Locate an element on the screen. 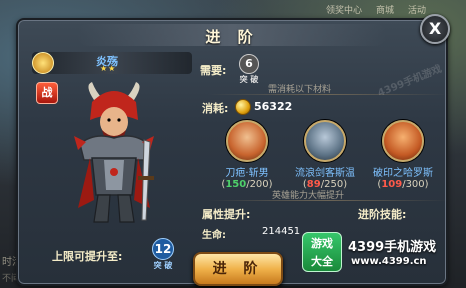 Image resolution: width=466 pixels, height=288 pixels. material-name: 刀疤·斩男 is located at coordinates (247, 173).